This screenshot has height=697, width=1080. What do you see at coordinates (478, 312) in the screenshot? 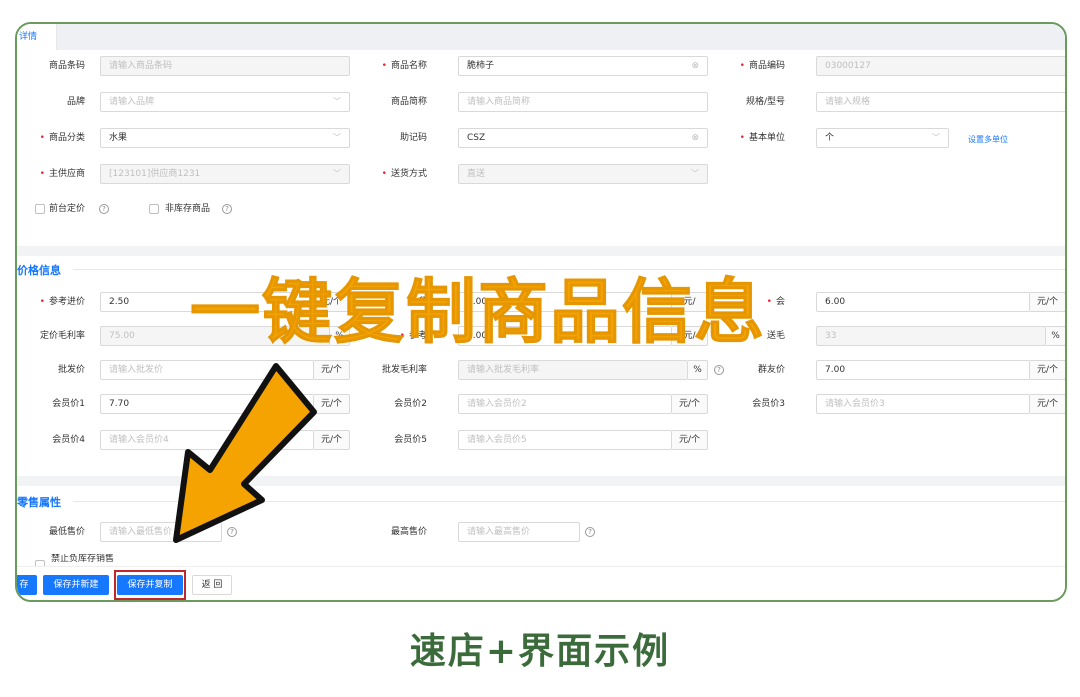
I see `headline-overlay: 一键复制商品信息` at bounding box center [478, 312].